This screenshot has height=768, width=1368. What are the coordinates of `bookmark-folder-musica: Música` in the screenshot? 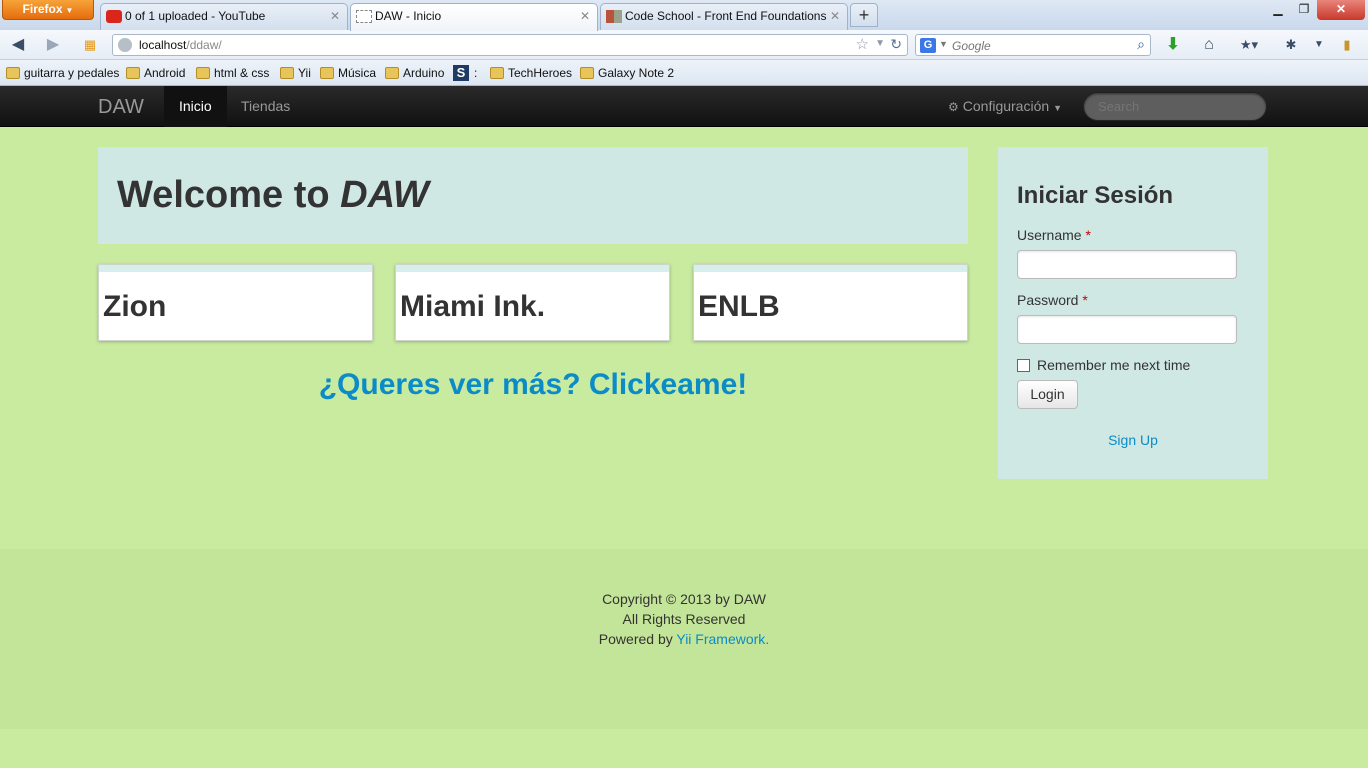 It's located at (348, 73).